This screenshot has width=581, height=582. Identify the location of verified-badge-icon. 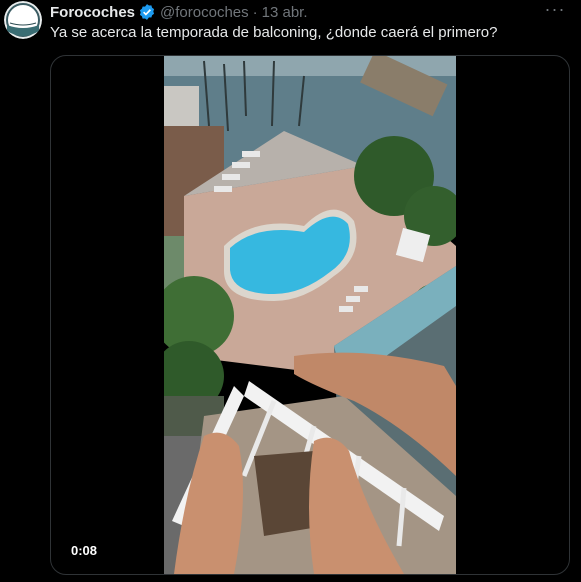
(147, 12).